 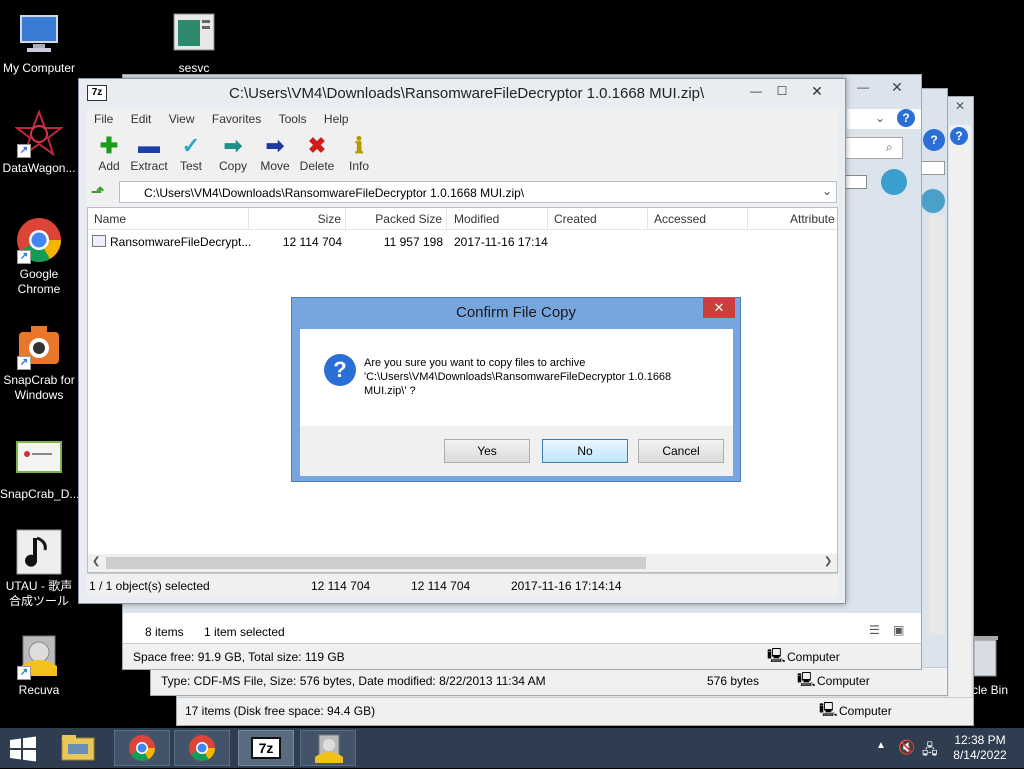 I want to click on dialog-close-button: ✕, so click(x=719, y=308).